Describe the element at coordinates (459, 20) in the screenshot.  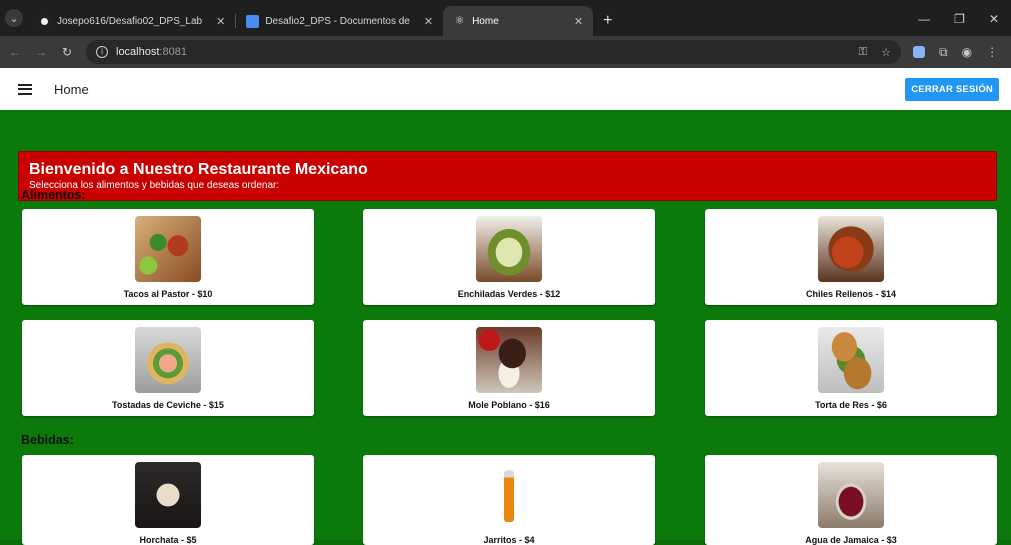
I see `react-icon: ⚛` at that location.